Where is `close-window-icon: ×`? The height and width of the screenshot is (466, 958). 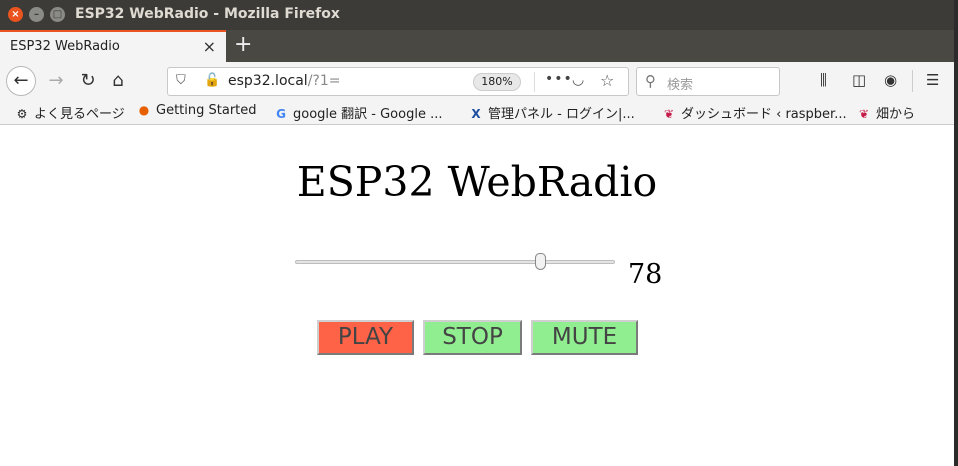 close-window-icon: × is located at coordinates (15, 14).